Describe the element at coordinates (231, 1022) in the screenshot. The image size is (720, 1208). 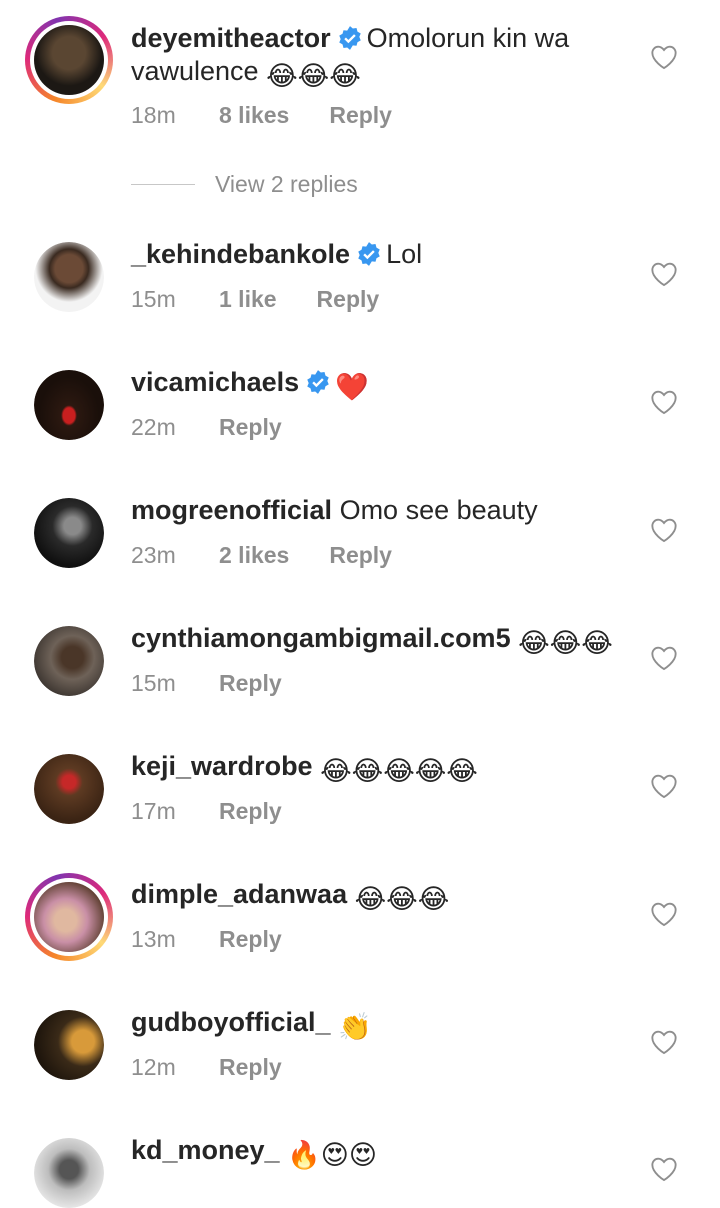
I see `comment-username: gudboyofficial_` at that location.